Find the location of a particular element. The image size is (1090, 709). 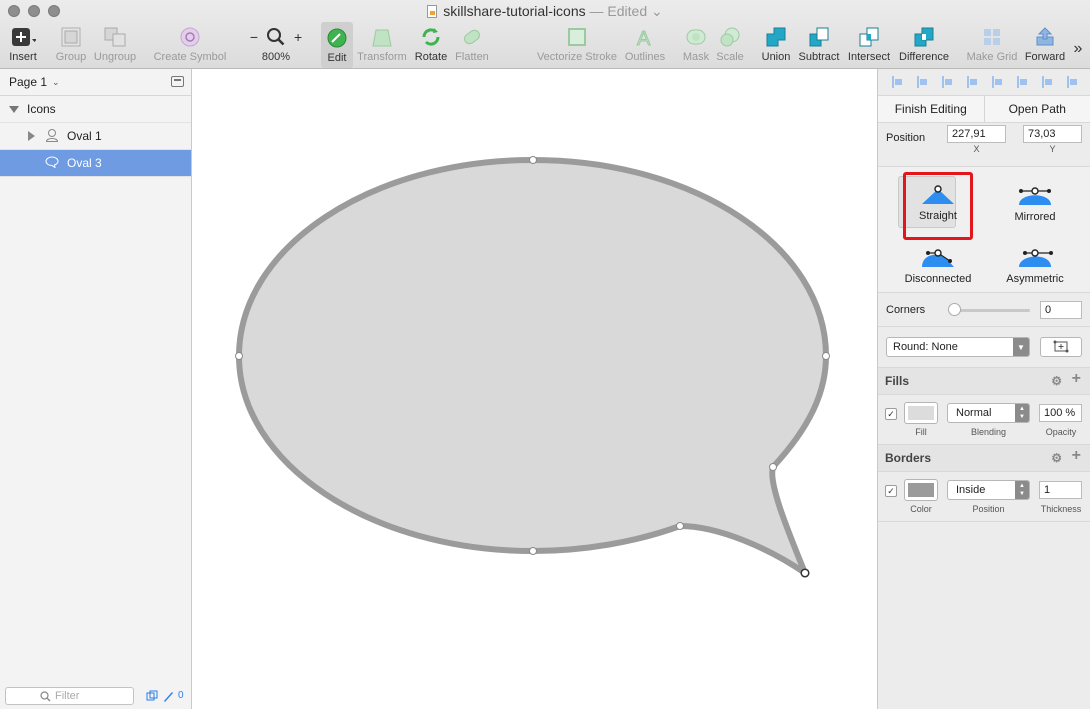

corners-field: 0 is located at coordinates (1061, 310).